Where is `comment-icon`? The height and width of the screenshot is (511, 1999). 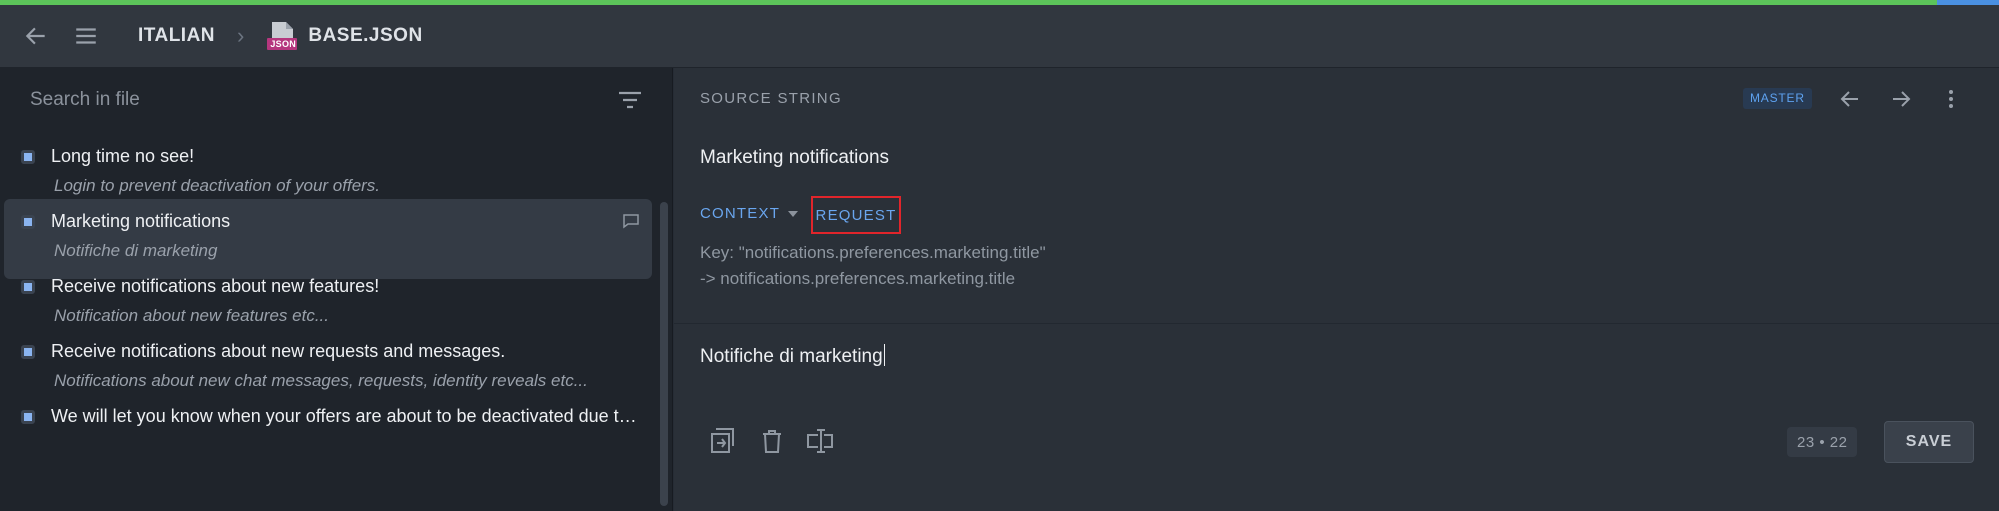
comment-icon is located at coordinates (631, 221).